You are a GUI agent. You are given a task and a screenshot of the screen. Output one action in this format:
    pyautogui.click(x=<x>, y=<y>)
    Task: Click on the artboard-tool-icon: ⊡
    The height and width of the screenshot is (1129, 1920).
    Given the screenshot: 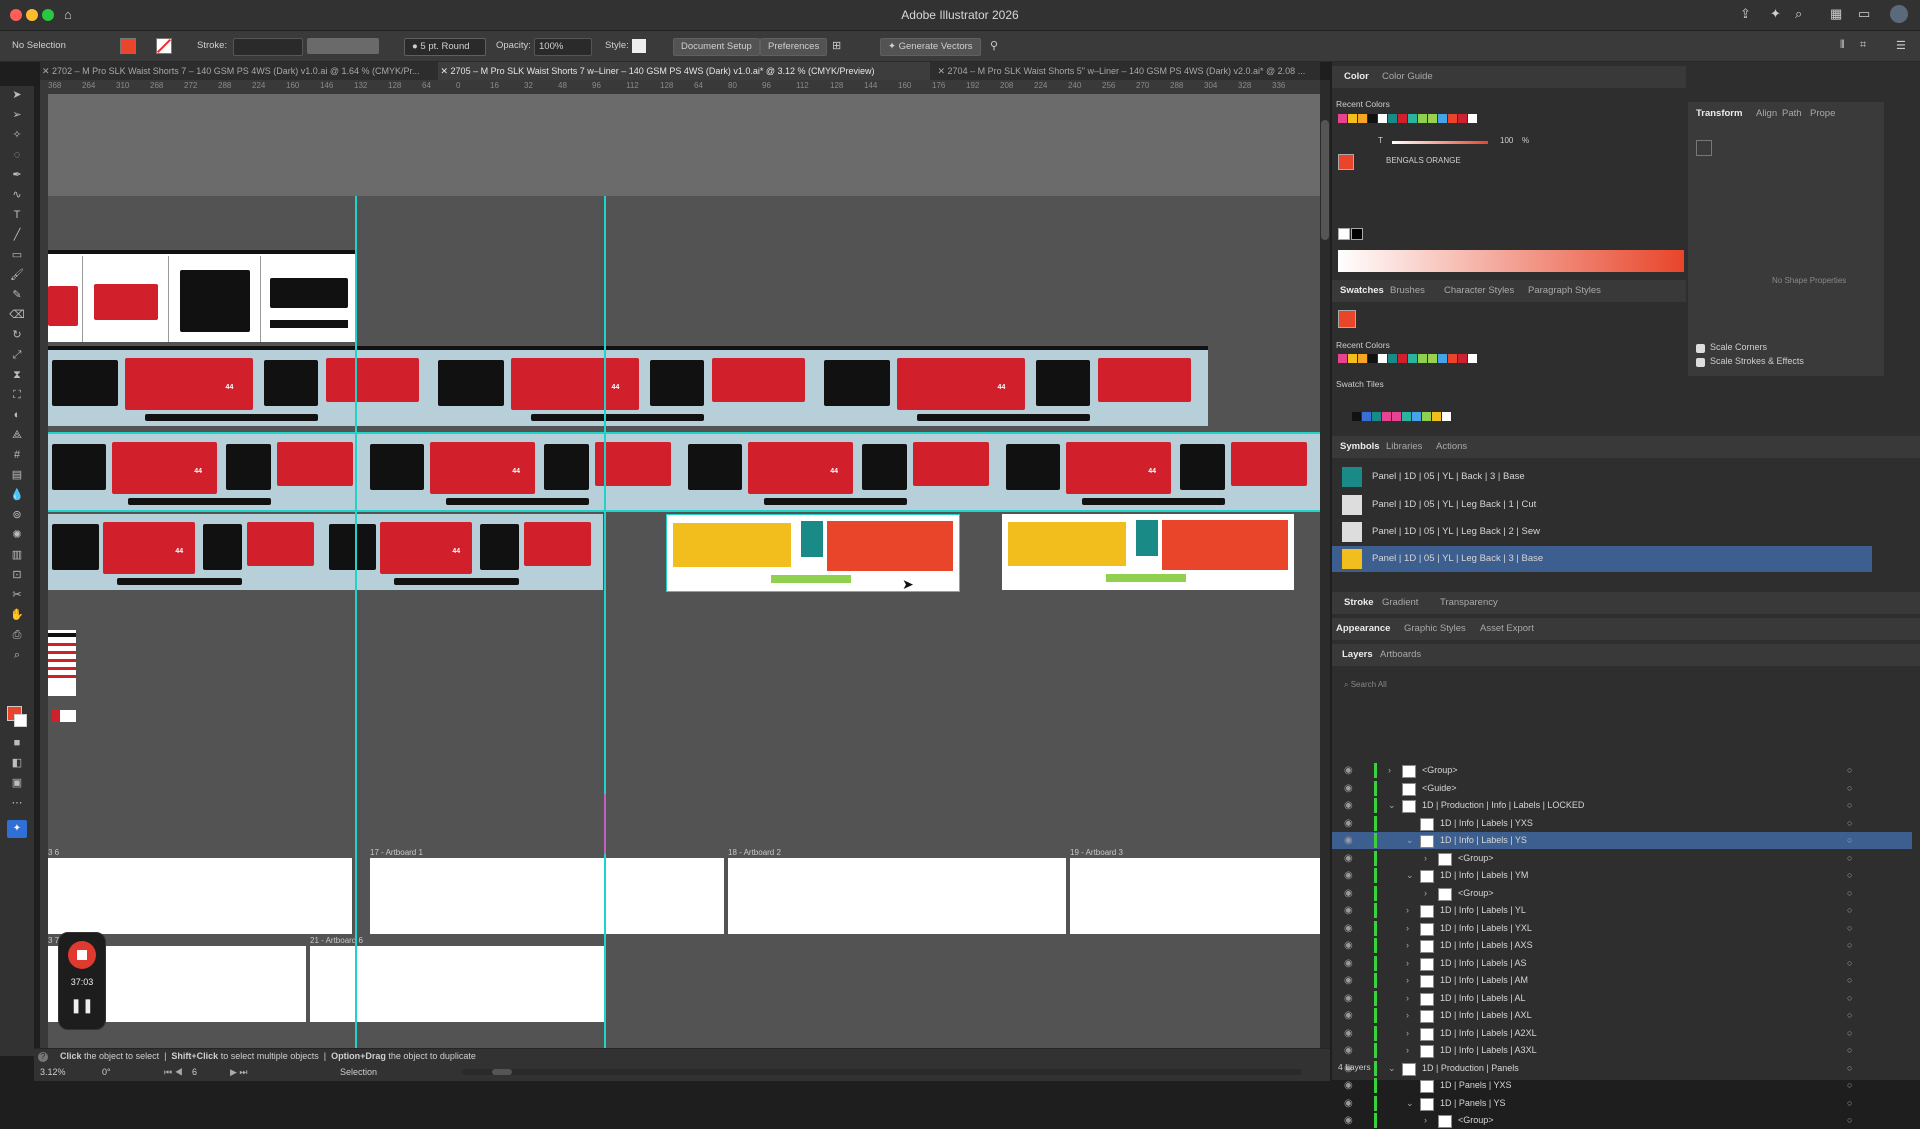 What is the action you would take?
    pyautogui.click(x=17, y=575)
    